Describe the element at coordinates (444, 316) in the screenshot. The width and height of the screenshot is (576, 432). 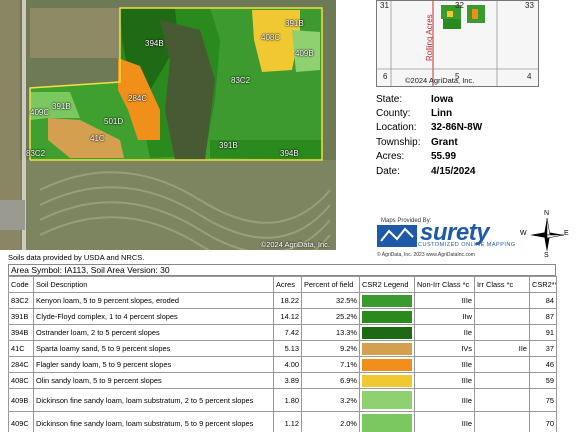
I see `soil-nonirr-class: IIw` at that location.